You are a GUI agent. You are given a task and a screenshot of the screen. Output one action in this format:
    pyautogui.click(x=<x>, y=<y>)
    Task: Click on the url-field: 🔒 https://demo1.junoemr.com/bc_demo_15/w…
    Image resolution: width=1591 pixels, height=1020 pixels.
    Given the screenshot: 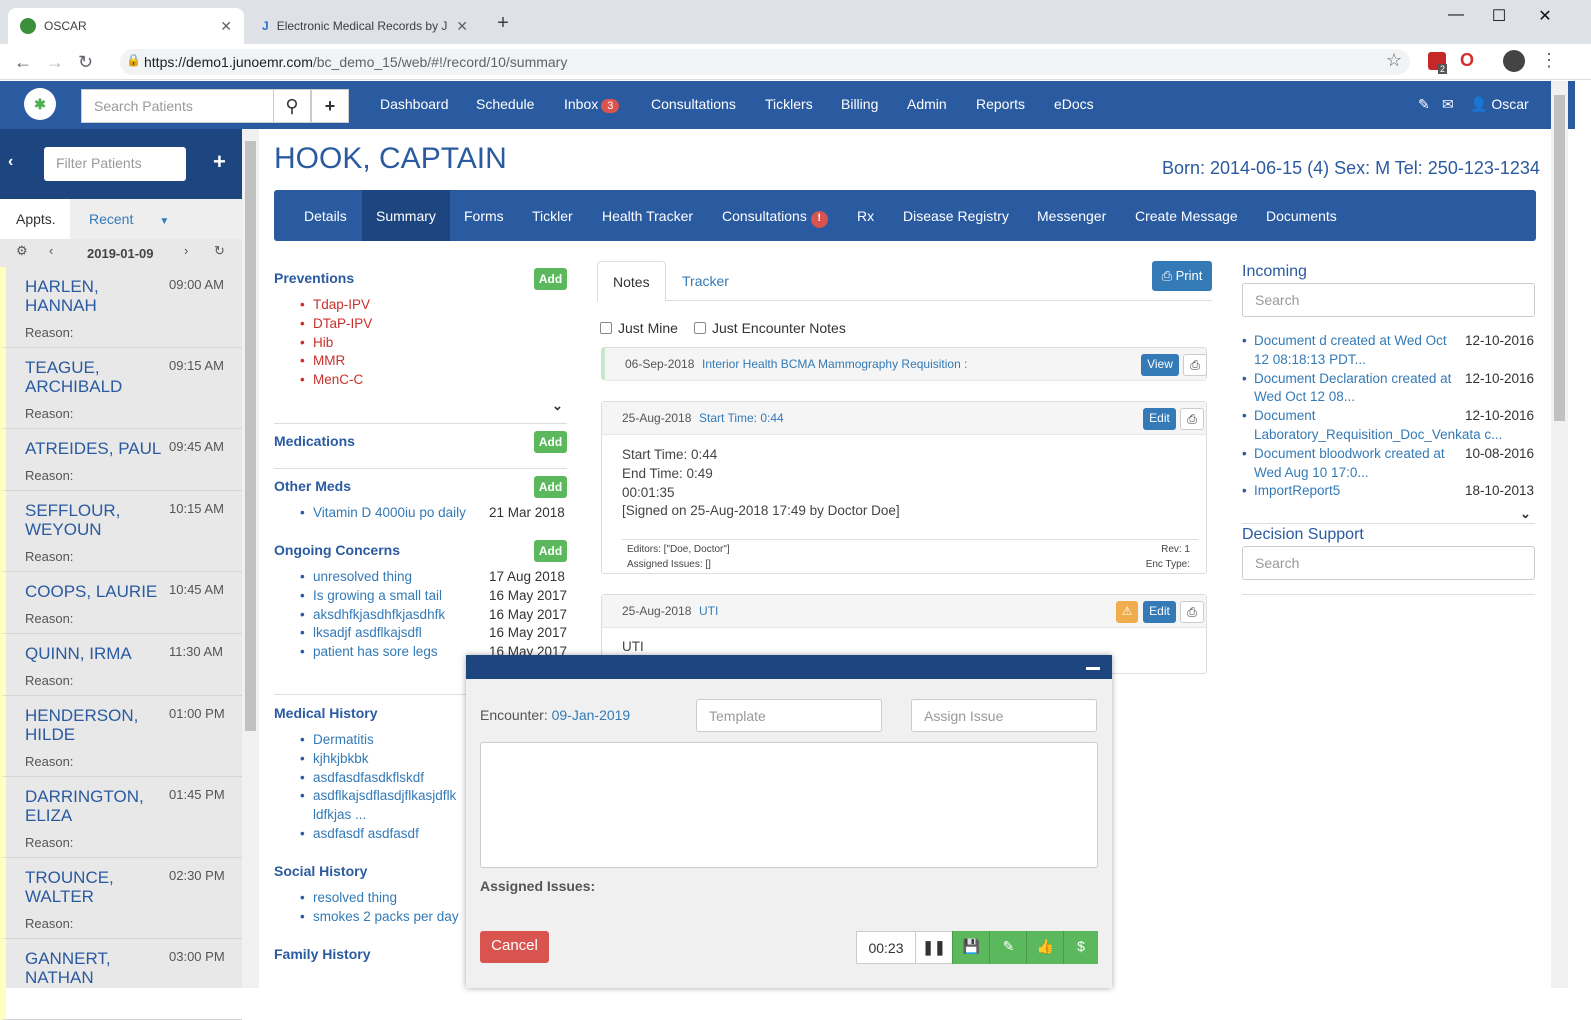 What is the action you would take?
    pyautogui.click(x=765, y=62)
    